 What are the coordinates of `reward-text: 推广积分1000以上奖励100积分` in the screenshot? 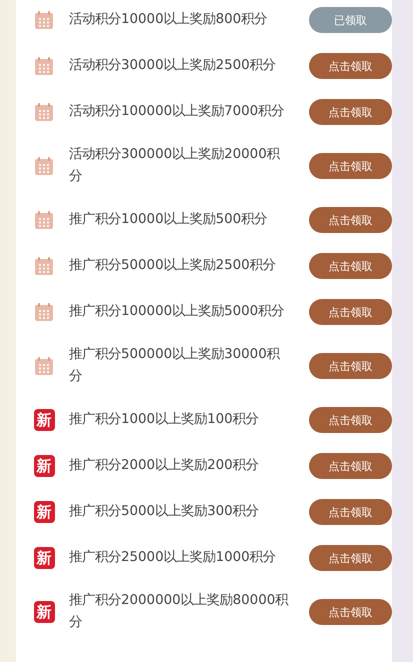 It's located at (164, 419).